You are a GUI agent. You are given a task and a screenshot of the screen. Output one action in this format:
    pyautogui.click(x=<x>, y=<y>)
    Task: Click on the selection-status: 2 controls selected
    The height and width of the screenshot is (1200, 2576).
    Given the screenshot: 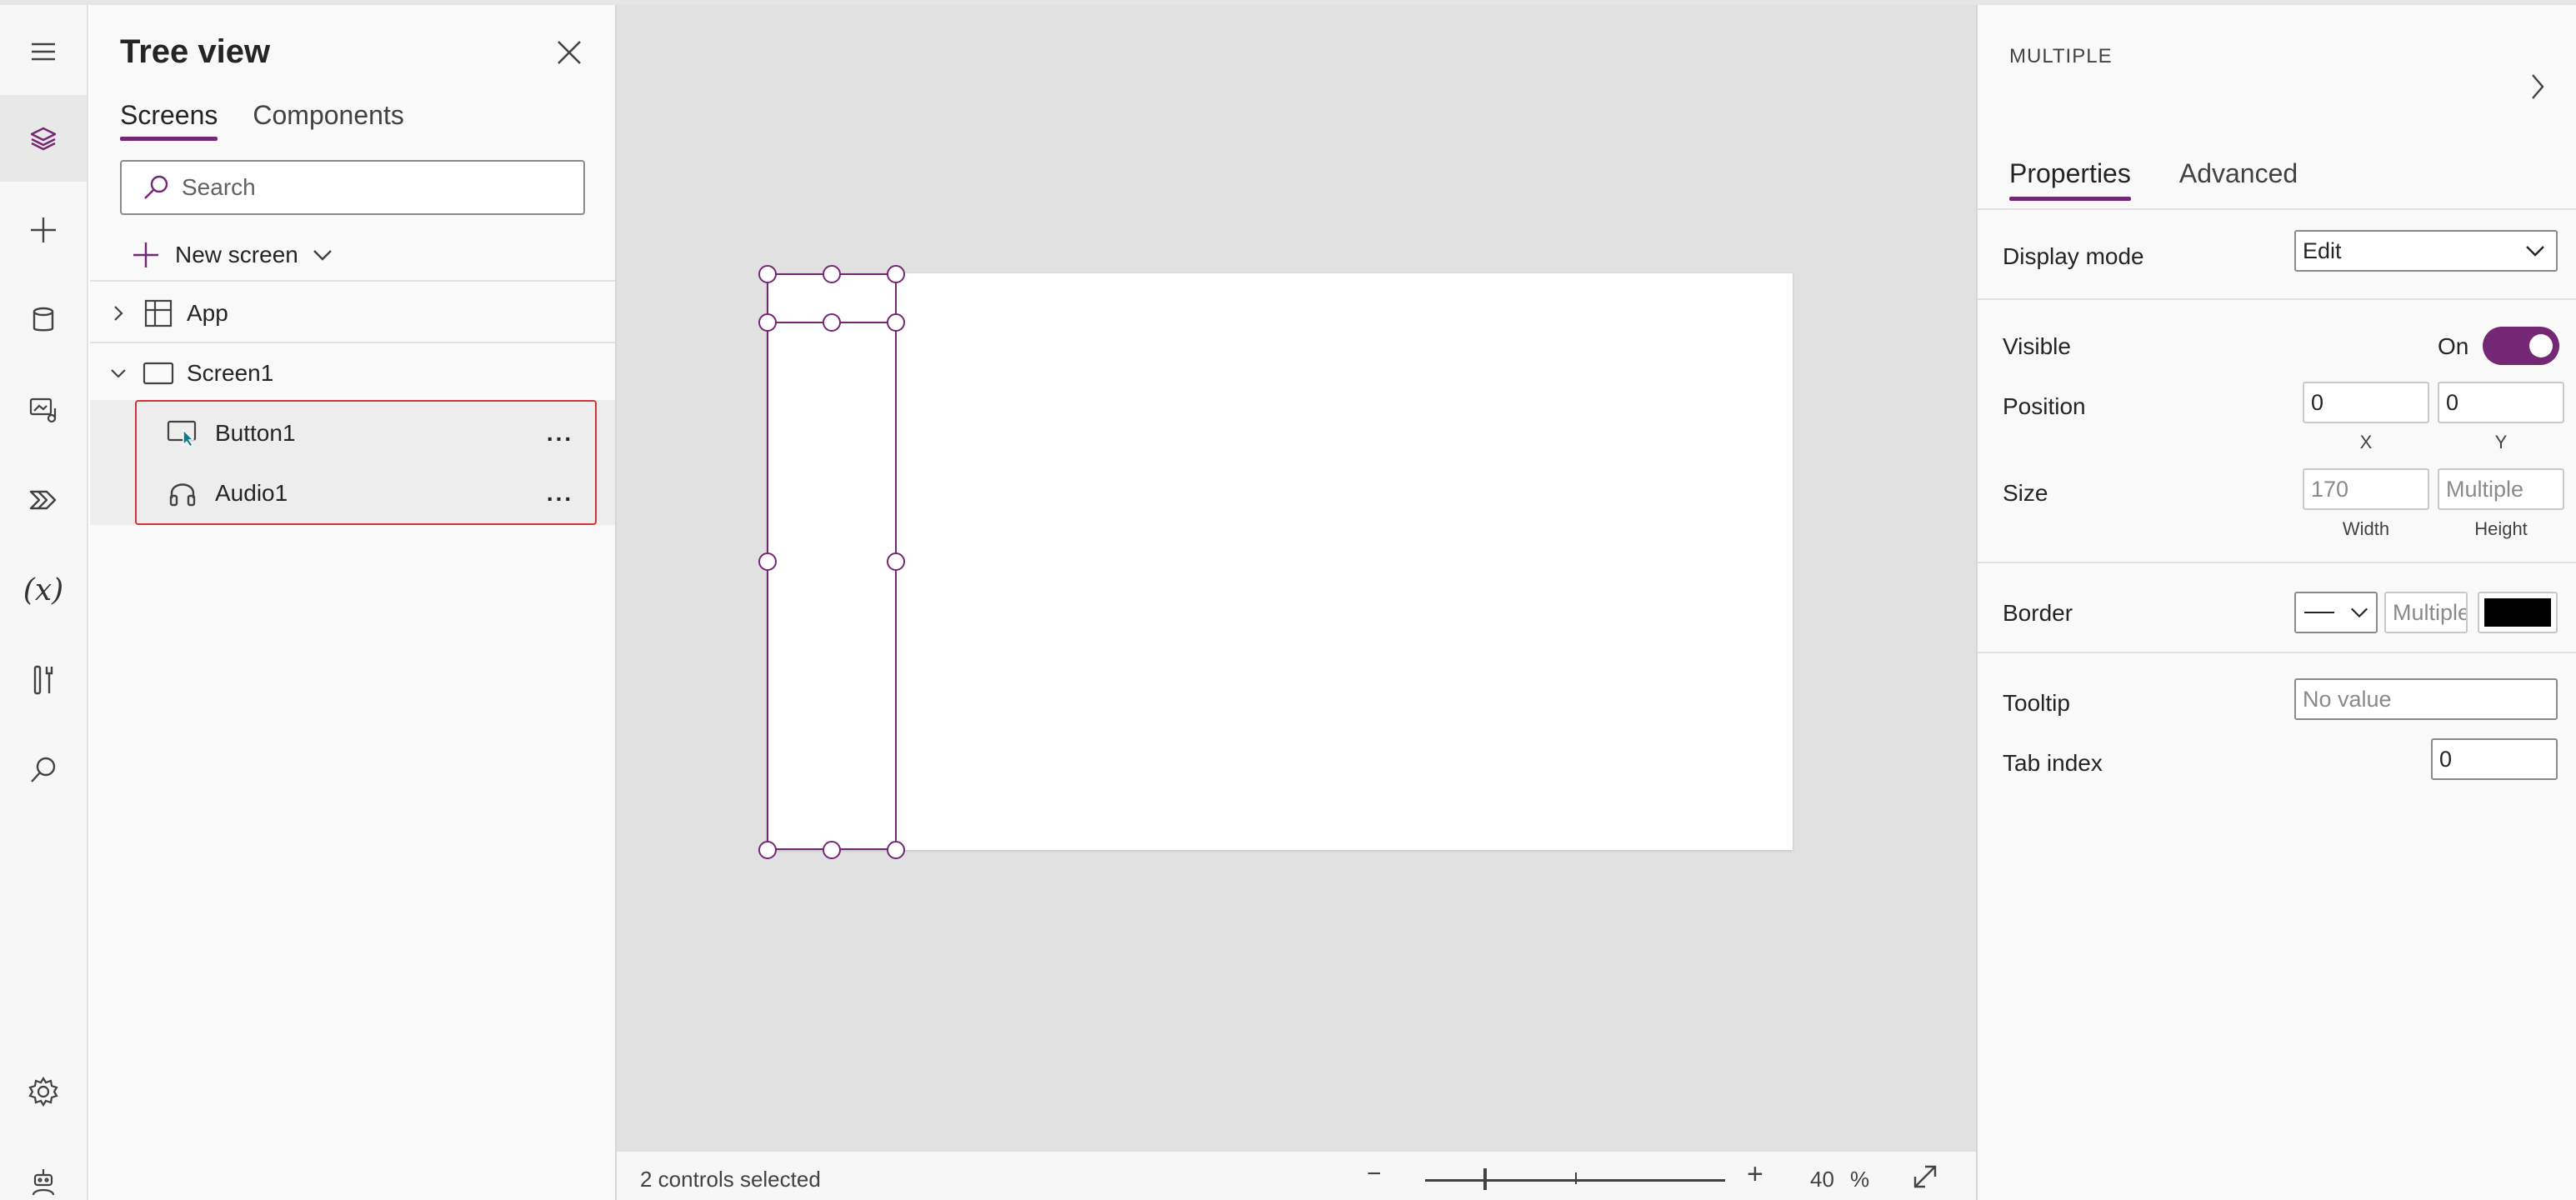 What is the action you would take?
    pyautogui.click(x=730, y=1179)
    